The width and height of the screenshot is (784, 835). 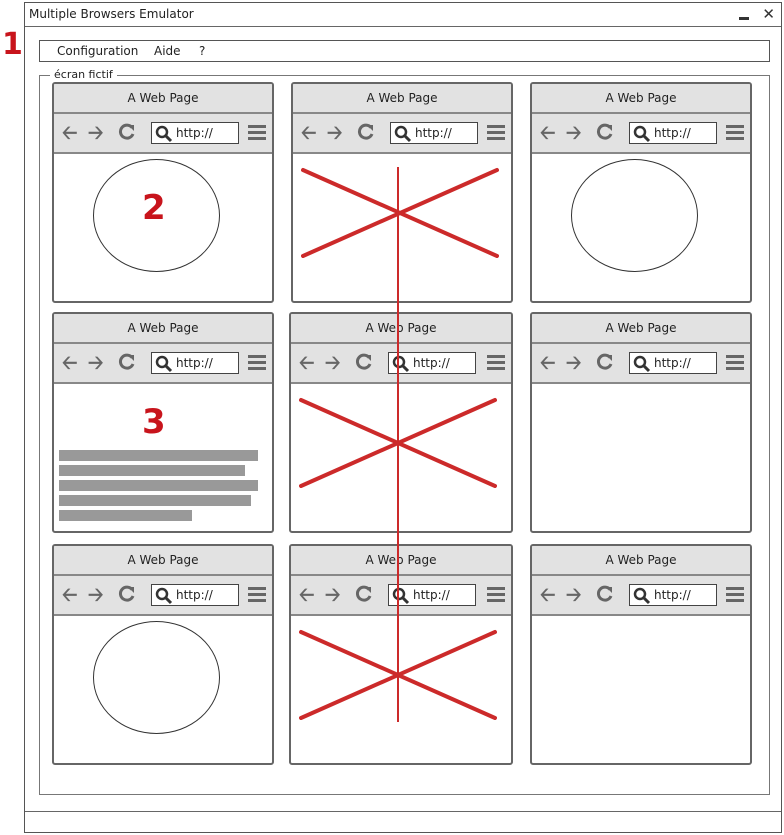 I want to click on menu-bar: Configuration Aide ?, so click(x=404, y=51).